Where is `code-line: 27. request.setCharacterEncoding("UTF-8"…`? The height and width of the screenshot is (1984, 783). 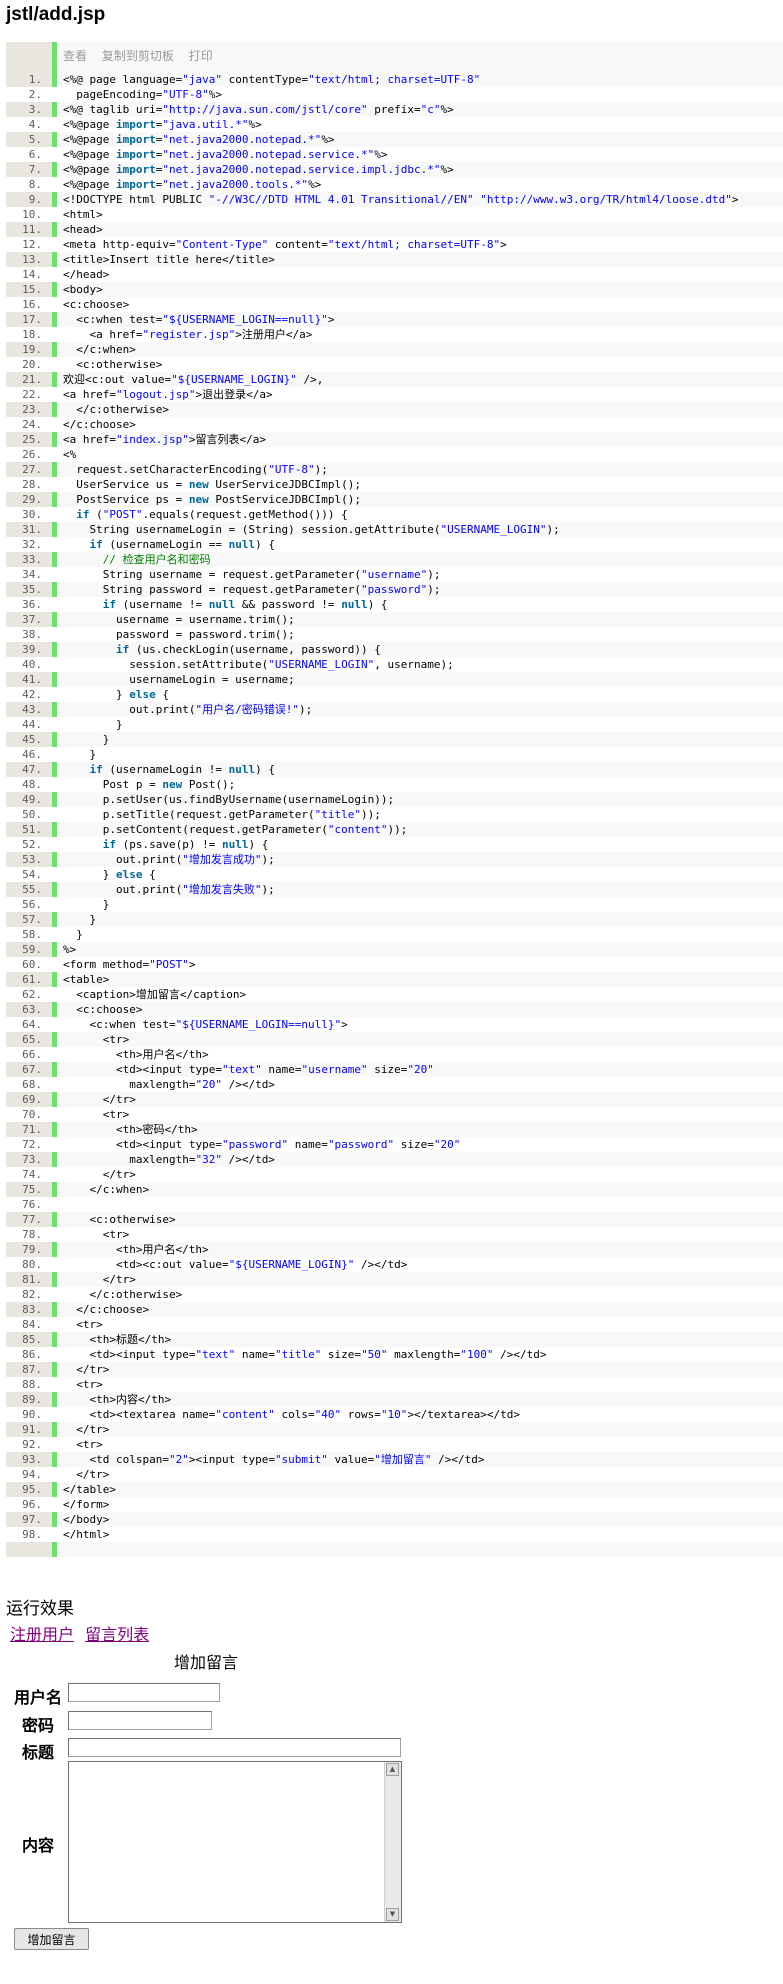 code-line: 27. request.setCharacterEncoding("UTF-8"… is located at coordinates (394, 469).